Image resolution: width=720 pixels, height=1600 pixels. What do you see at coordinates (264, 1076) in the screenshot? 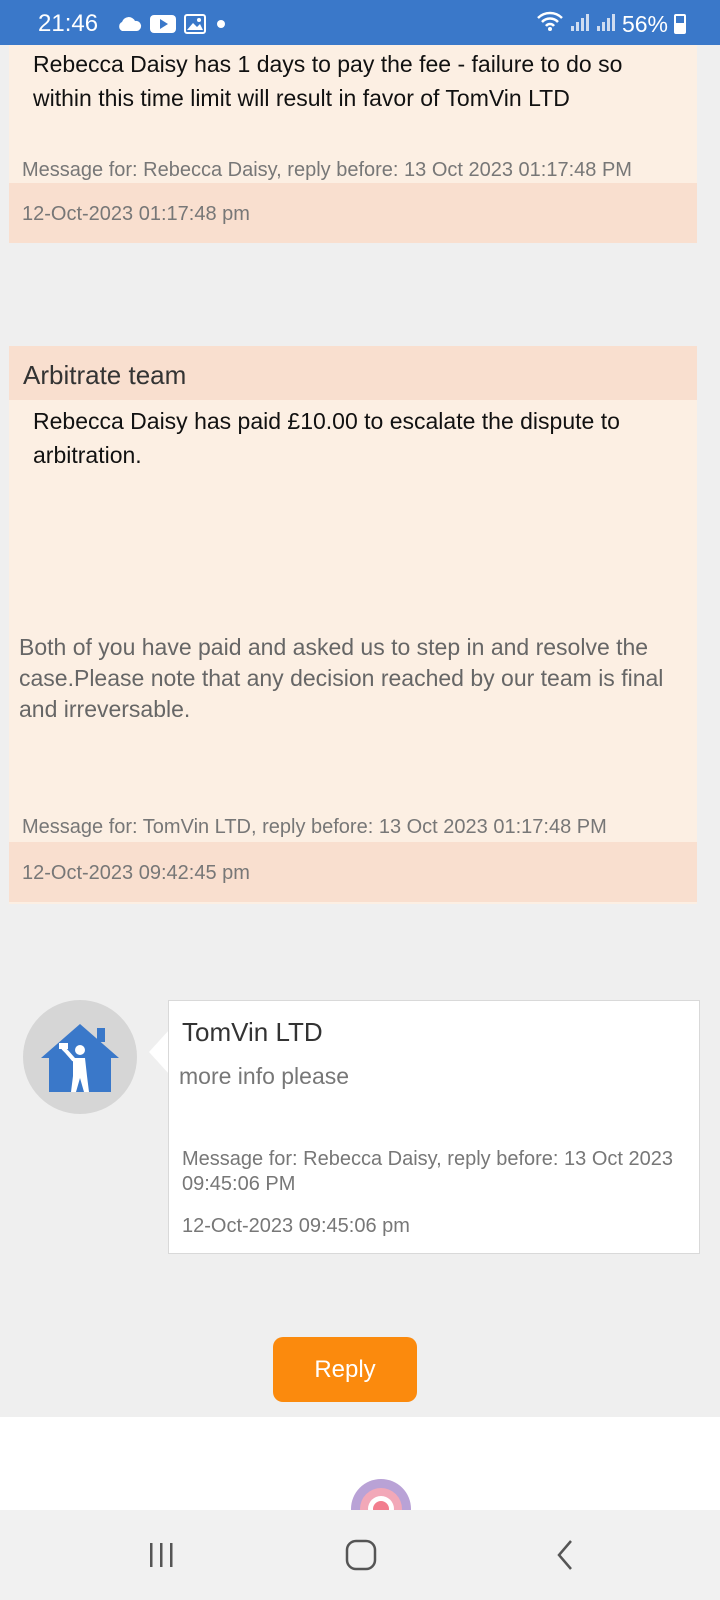
I see `message-body: more info please` at bounding box center [264, 1076].